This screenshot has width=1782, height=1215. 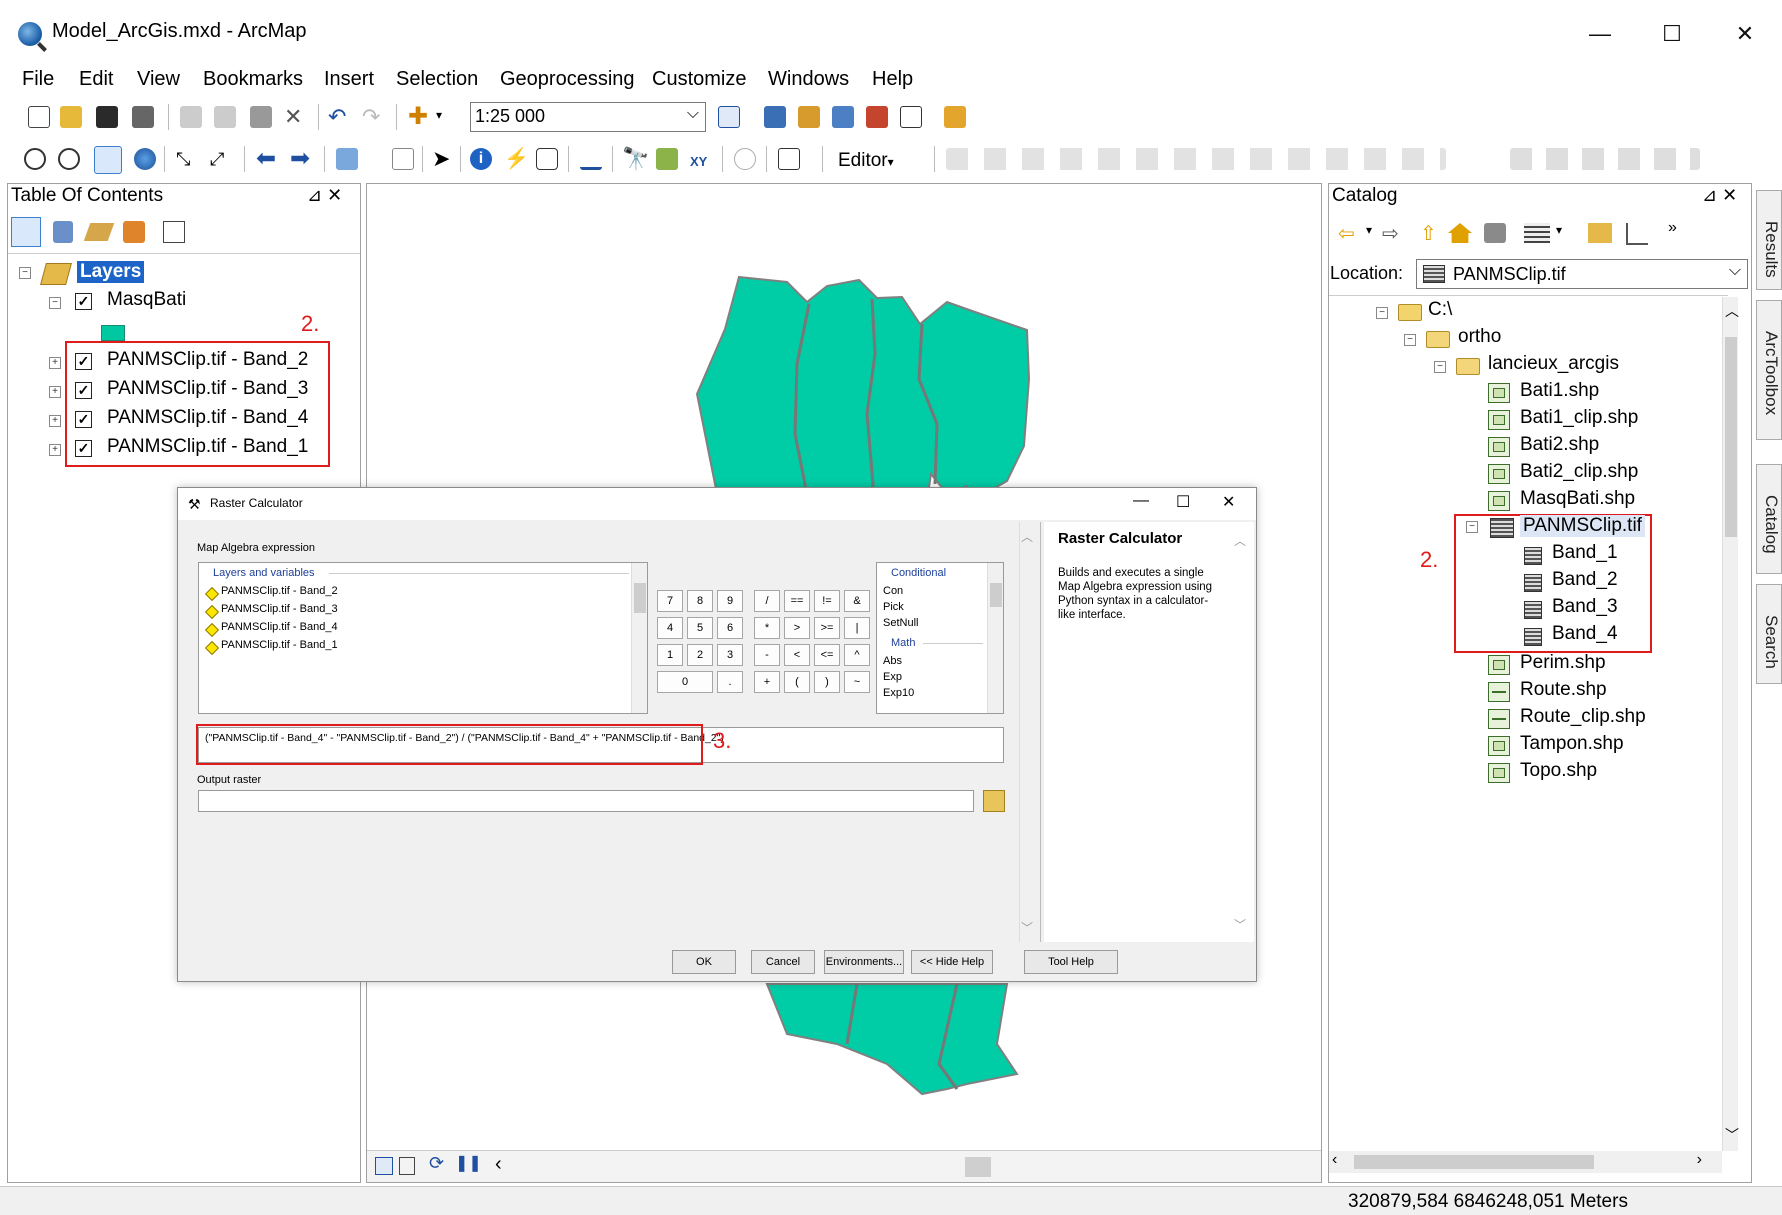 What do you see at coordinates (685, 682) in the screenshot?
I see `calc-key-0: 0` at bounding box center [685, 682].